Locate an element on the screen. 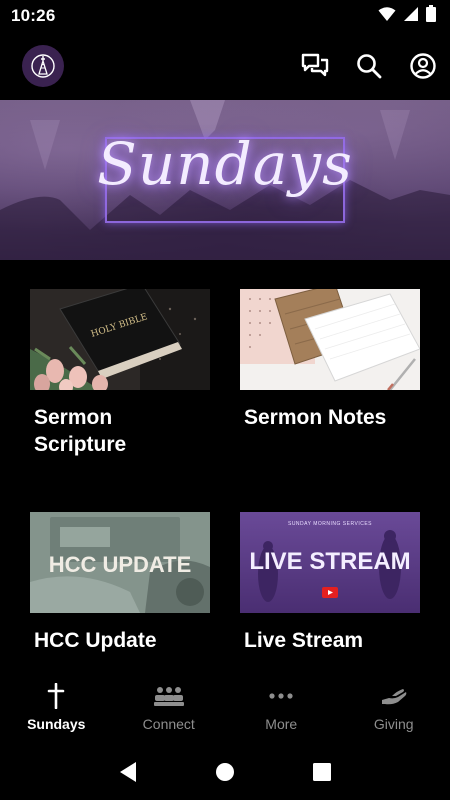 This screenshot has width=450, height=800. status-bar: 10:26 is located at coordinates (225, 16).